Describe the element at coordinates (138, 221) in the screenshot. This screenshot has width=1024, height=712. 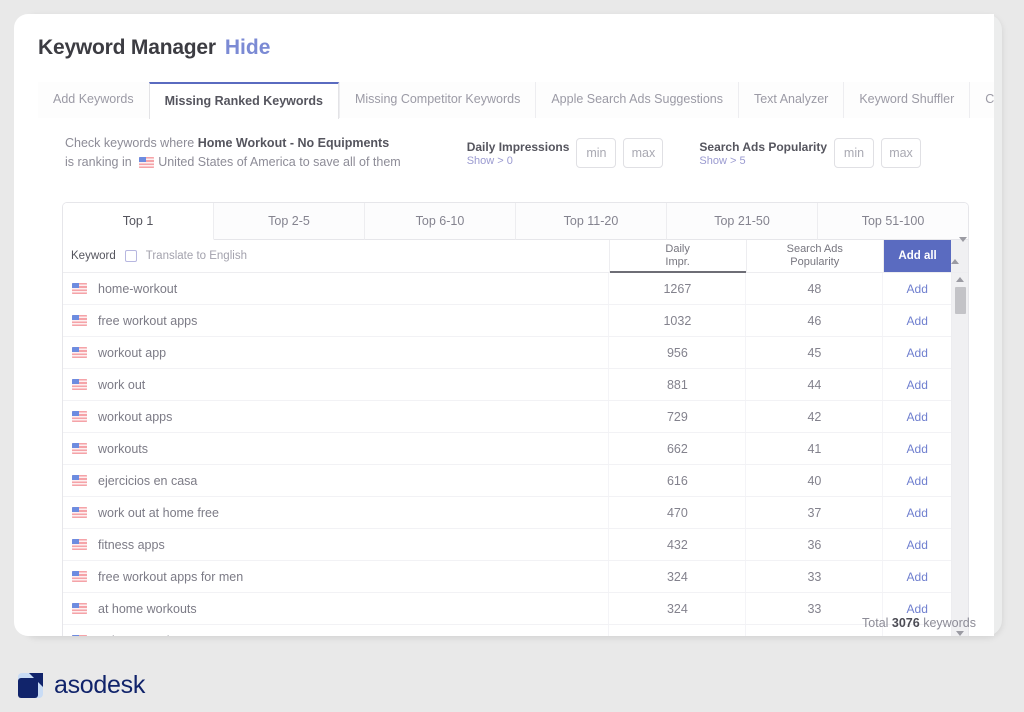
I see `rank-tab-top-1: Top 1` at that location.